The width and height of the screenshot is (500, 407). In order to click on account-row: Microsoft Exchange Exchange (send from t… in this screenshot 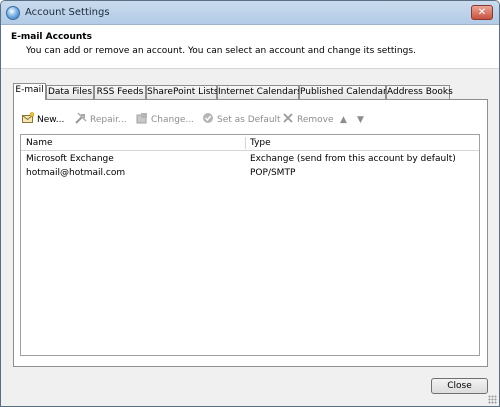, I will do `click(250, 160)`.